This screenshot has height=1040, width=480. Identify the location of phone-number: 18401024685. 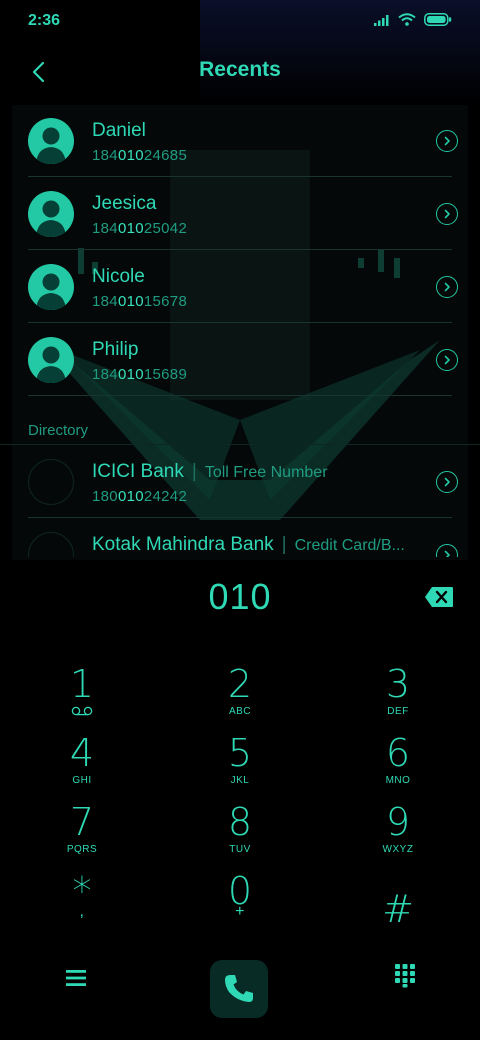
(139, 155).